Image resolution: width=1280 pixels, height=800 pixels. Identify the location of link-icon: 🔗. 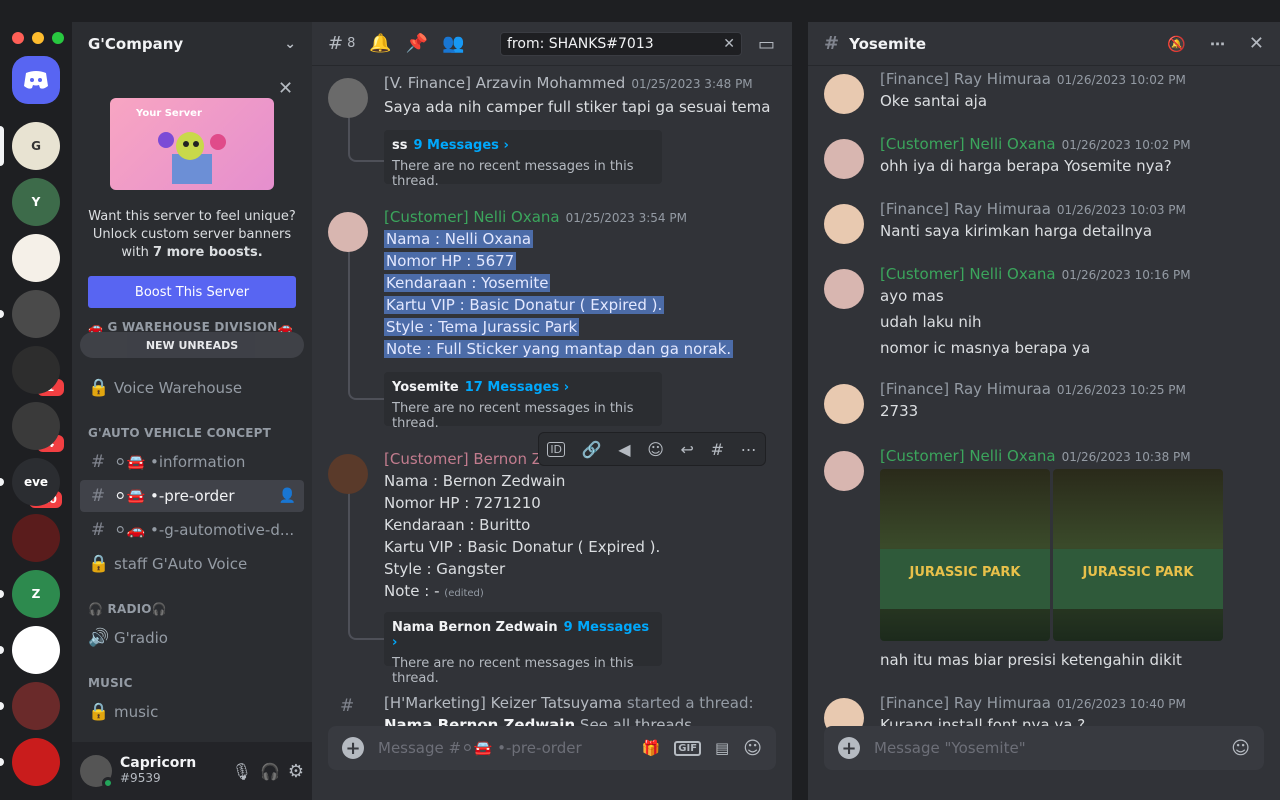
(592, 449).